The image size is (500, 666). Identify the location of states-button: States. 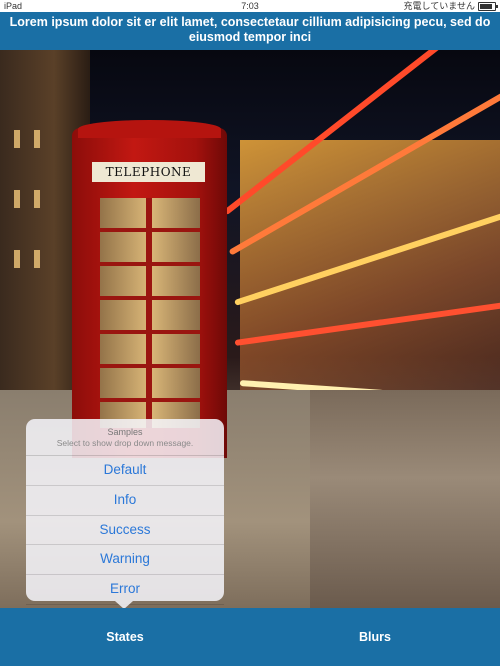
(125, 637).